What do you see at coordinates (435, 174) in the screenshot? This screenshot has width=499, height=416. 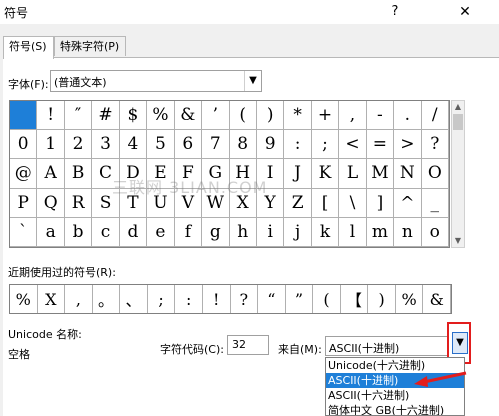 I see `symbol-cell: O` at bounding box center [435, 174].